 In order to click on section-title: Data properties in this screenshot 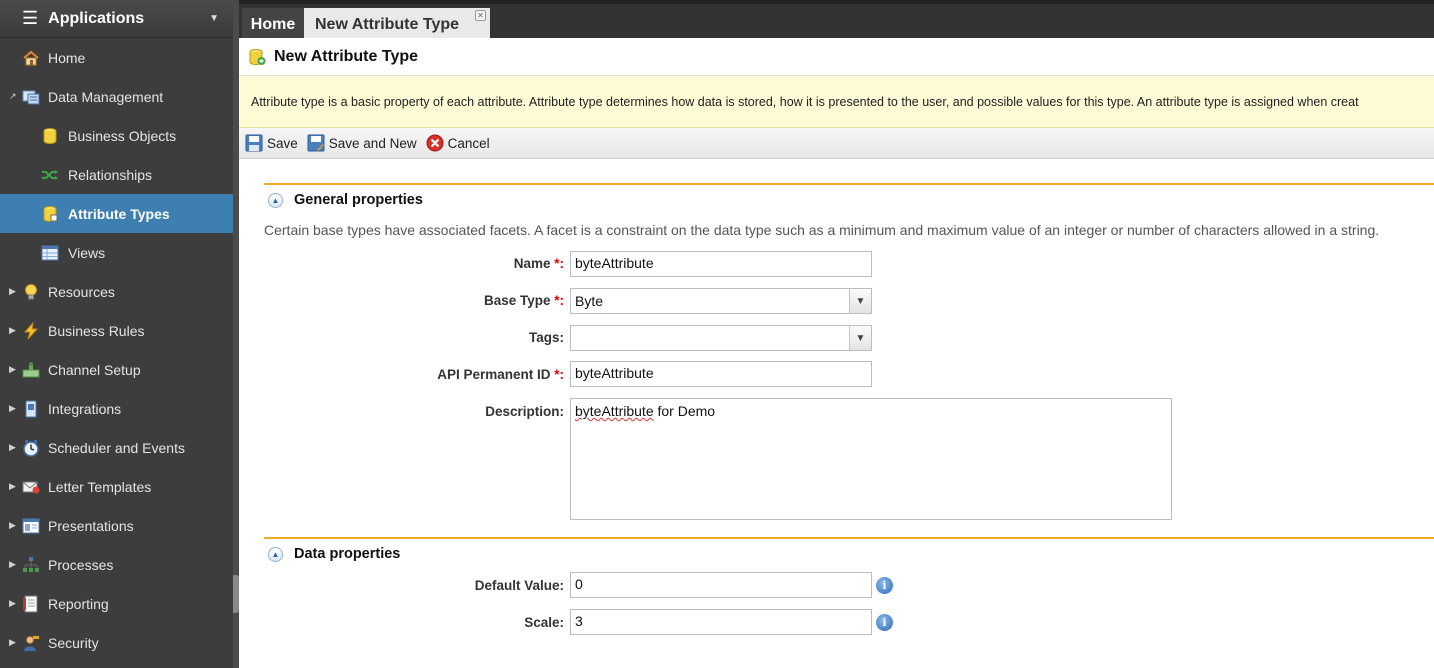, I will do `click(347, 554)`.